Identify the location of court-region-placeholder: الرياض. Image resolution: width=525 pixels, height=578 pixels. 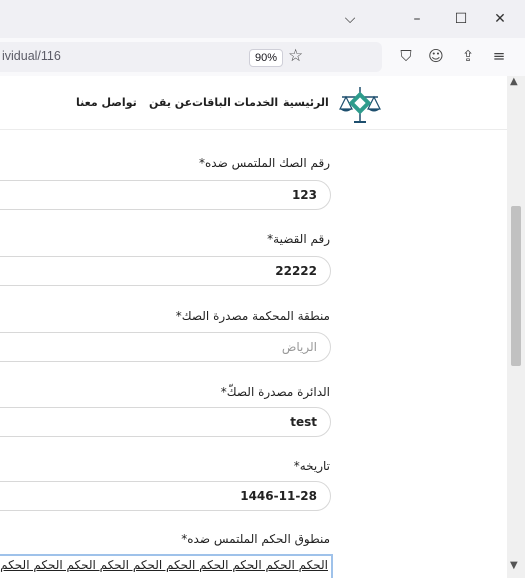
(299, 347).